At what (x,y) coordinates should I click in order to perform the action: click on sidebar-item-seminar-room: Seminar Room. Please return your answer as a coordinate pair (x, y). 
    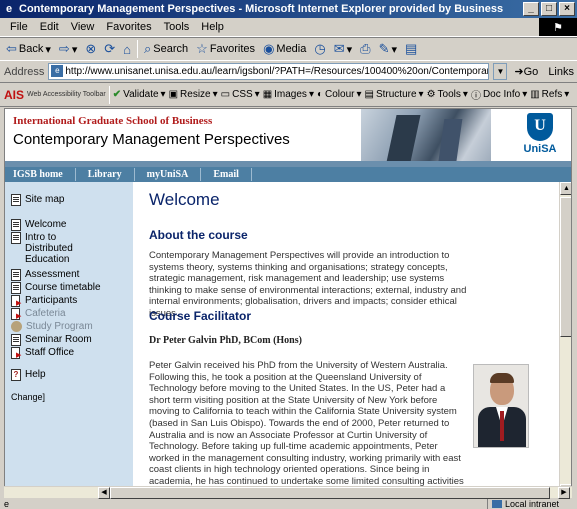
    Looking at the image, I should click on (51, 340).